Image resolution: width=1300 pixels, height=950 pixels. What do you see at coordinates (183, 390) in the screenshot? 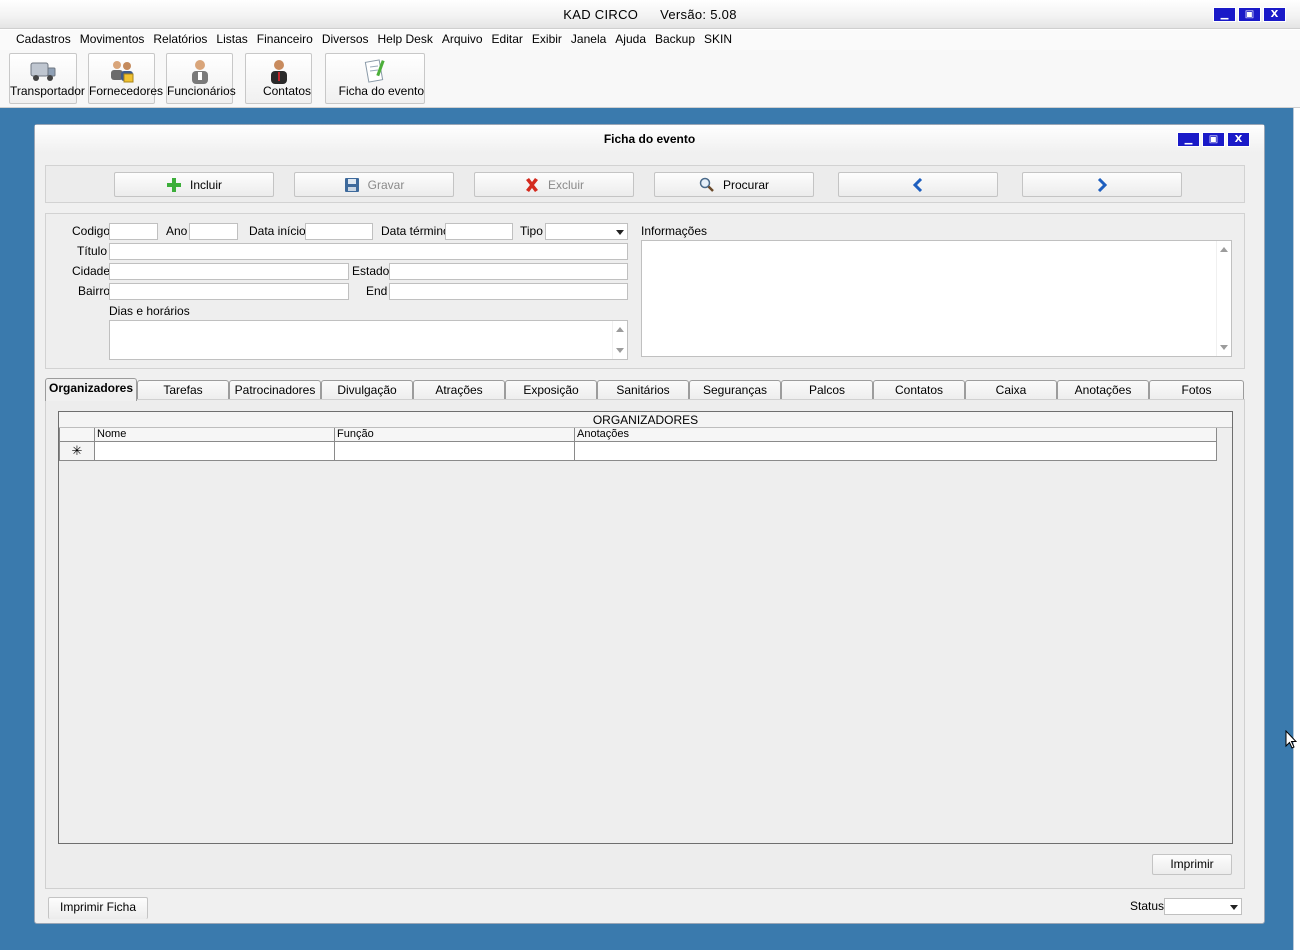
I see `tab-tarefas: Tarefas` at bounding box center [183, 390].